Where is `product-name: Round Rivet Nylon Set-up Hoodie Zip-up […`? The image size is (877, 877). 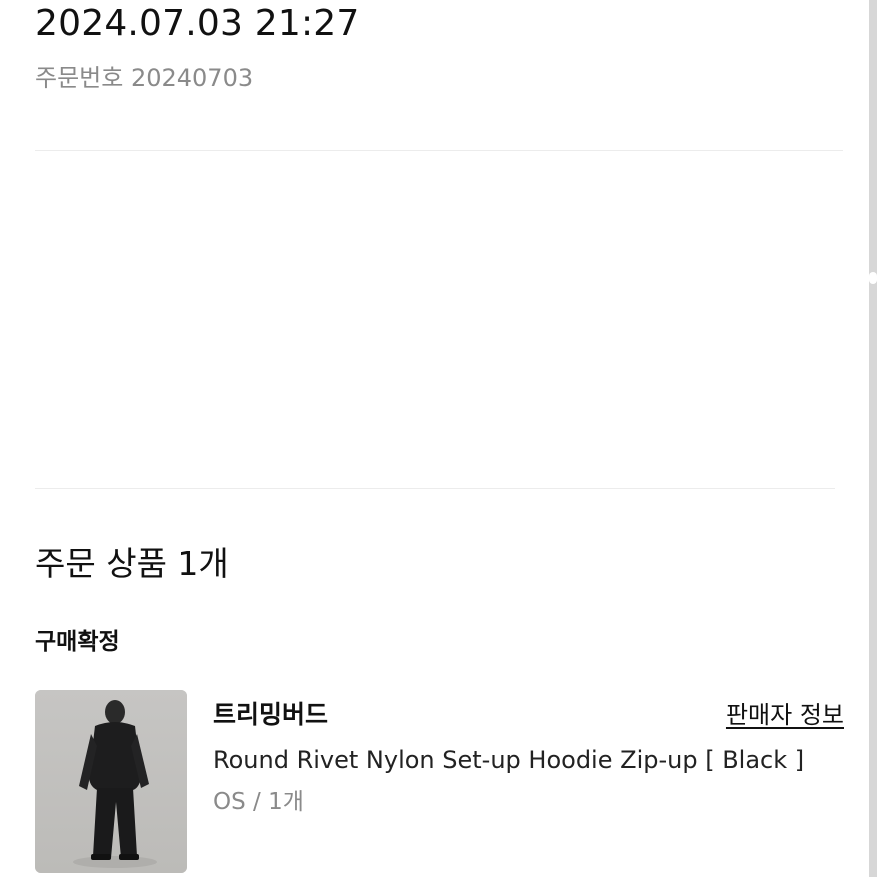
product-name: Round Rivet Nylon Set-up Hoodie Zip-up [… is located at coordinates (508, 760).